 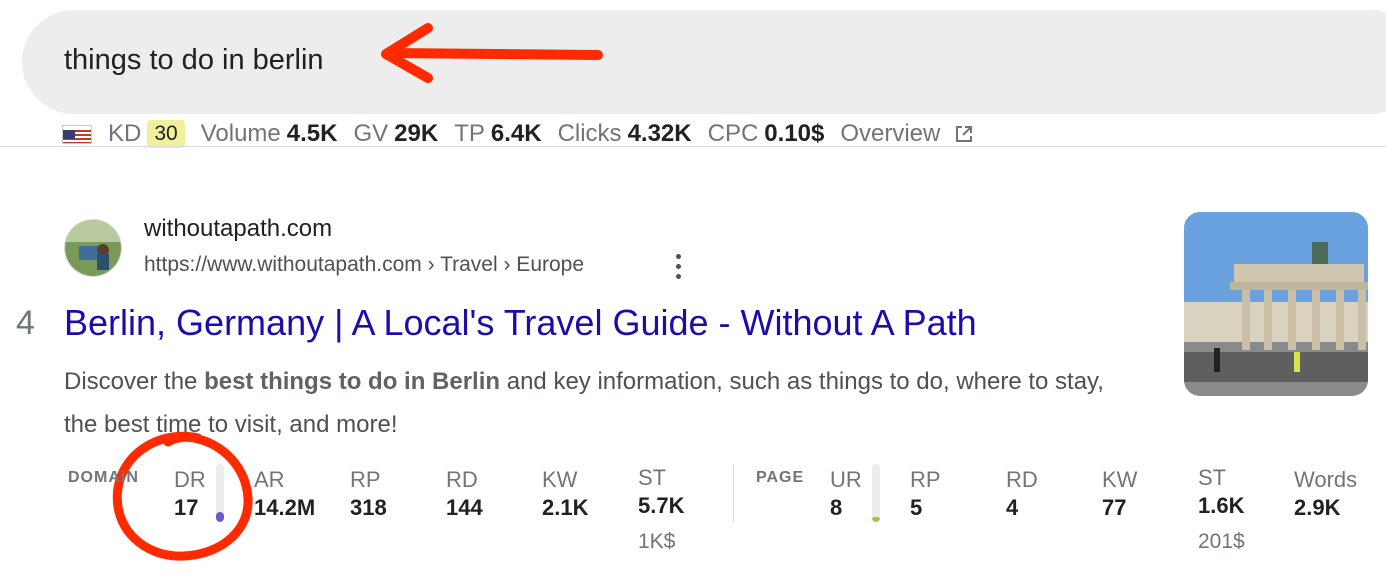 What do you see at coordinates (652, 477) in the screenshot?
I see `domain-st-label: ST` at bounding box center [652, 477].